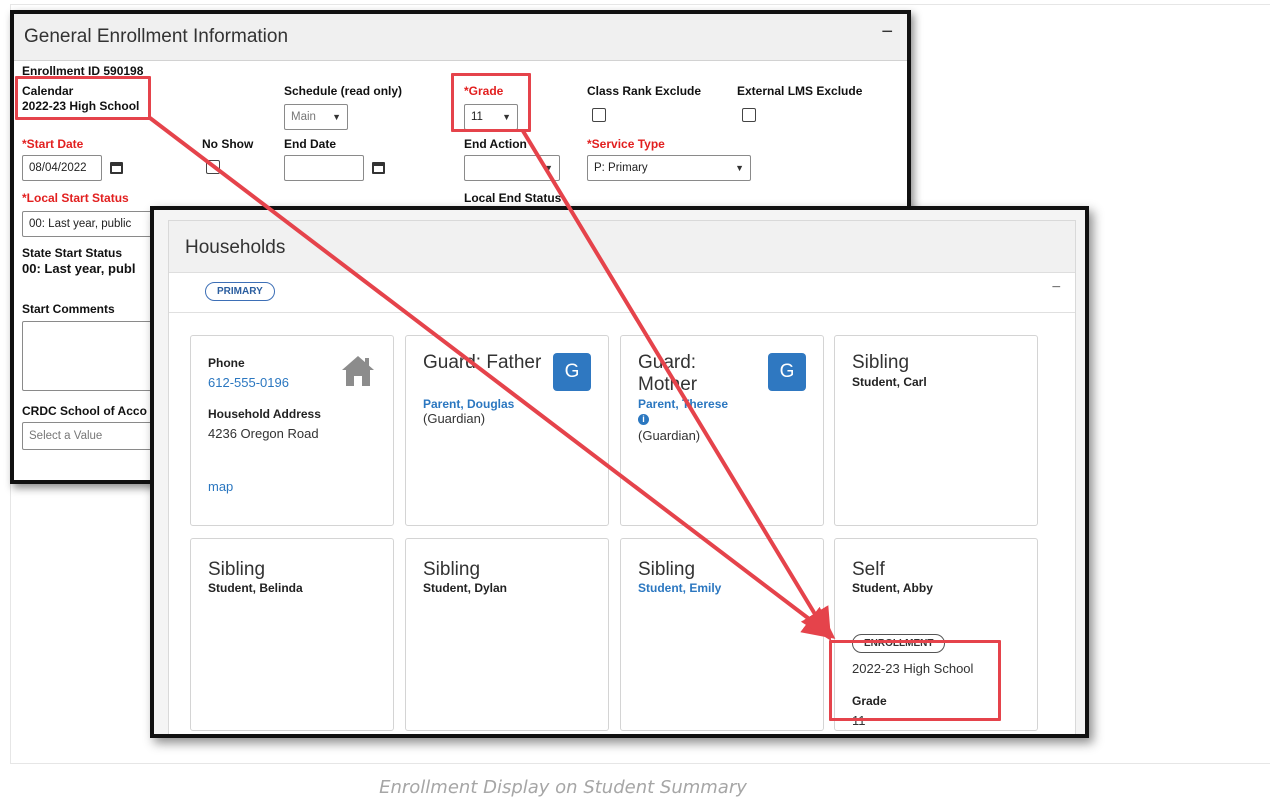 The width and height of the screenshot is (1270, 812). Describe the element at coordinates (482, 362) in the screenshot. I see `relationship-label: Guard: Father` at that location.